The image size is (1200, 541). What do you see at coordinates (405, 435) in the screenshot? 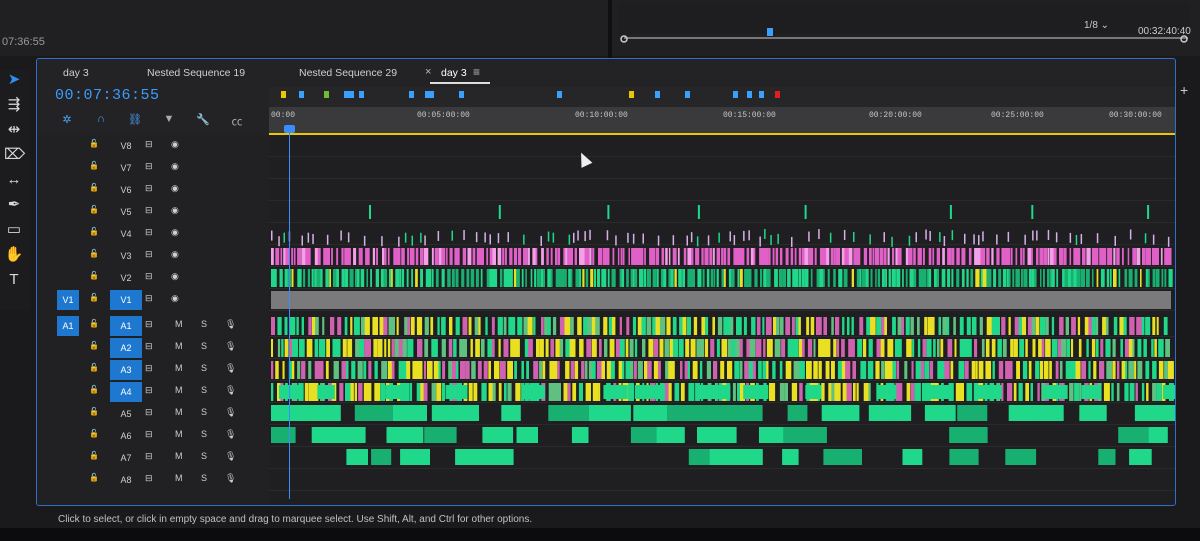
I see `audio-clip-a6` at bounding box center [405, 435].